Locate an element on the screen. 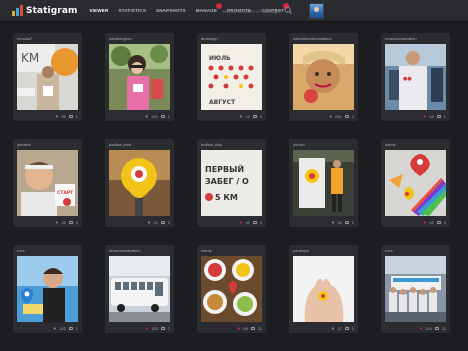 This screenshot has width=468, height=351. photo-card: nakedheartfoundation ♥ 250 2 is located at coordinates (323, 77).